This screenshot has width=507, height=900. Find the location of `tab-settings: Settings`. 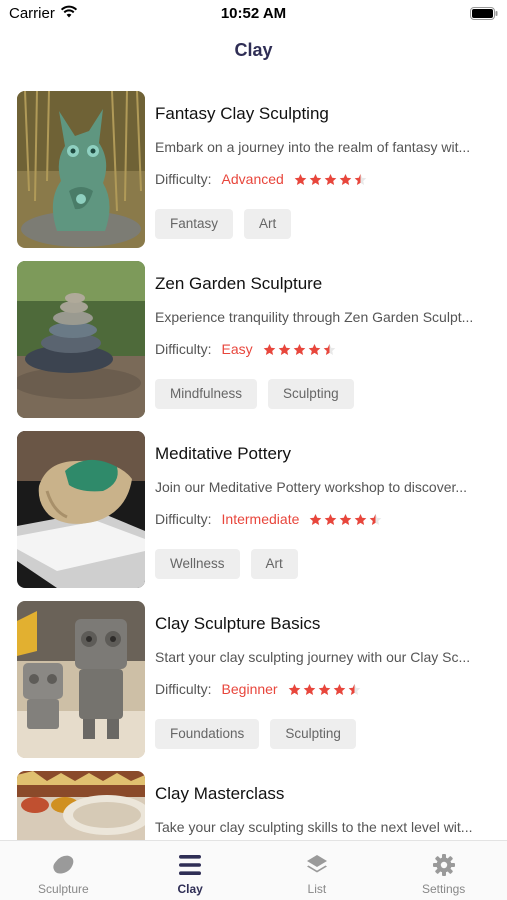

tab-settings: Settings is located at coordinates (443, 870).